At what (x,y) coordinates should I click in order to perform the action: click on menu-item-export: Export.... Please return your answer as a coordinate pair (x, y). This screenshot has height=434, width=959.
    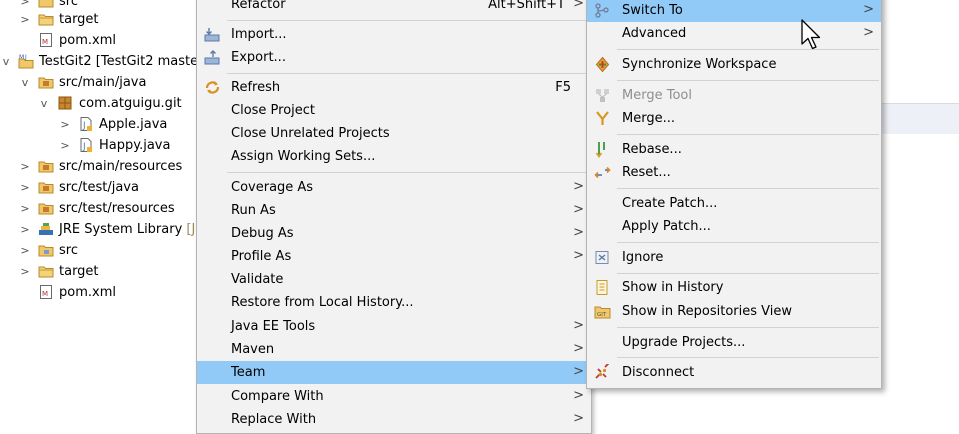
    Looking at the image, I should click on (394, 57).